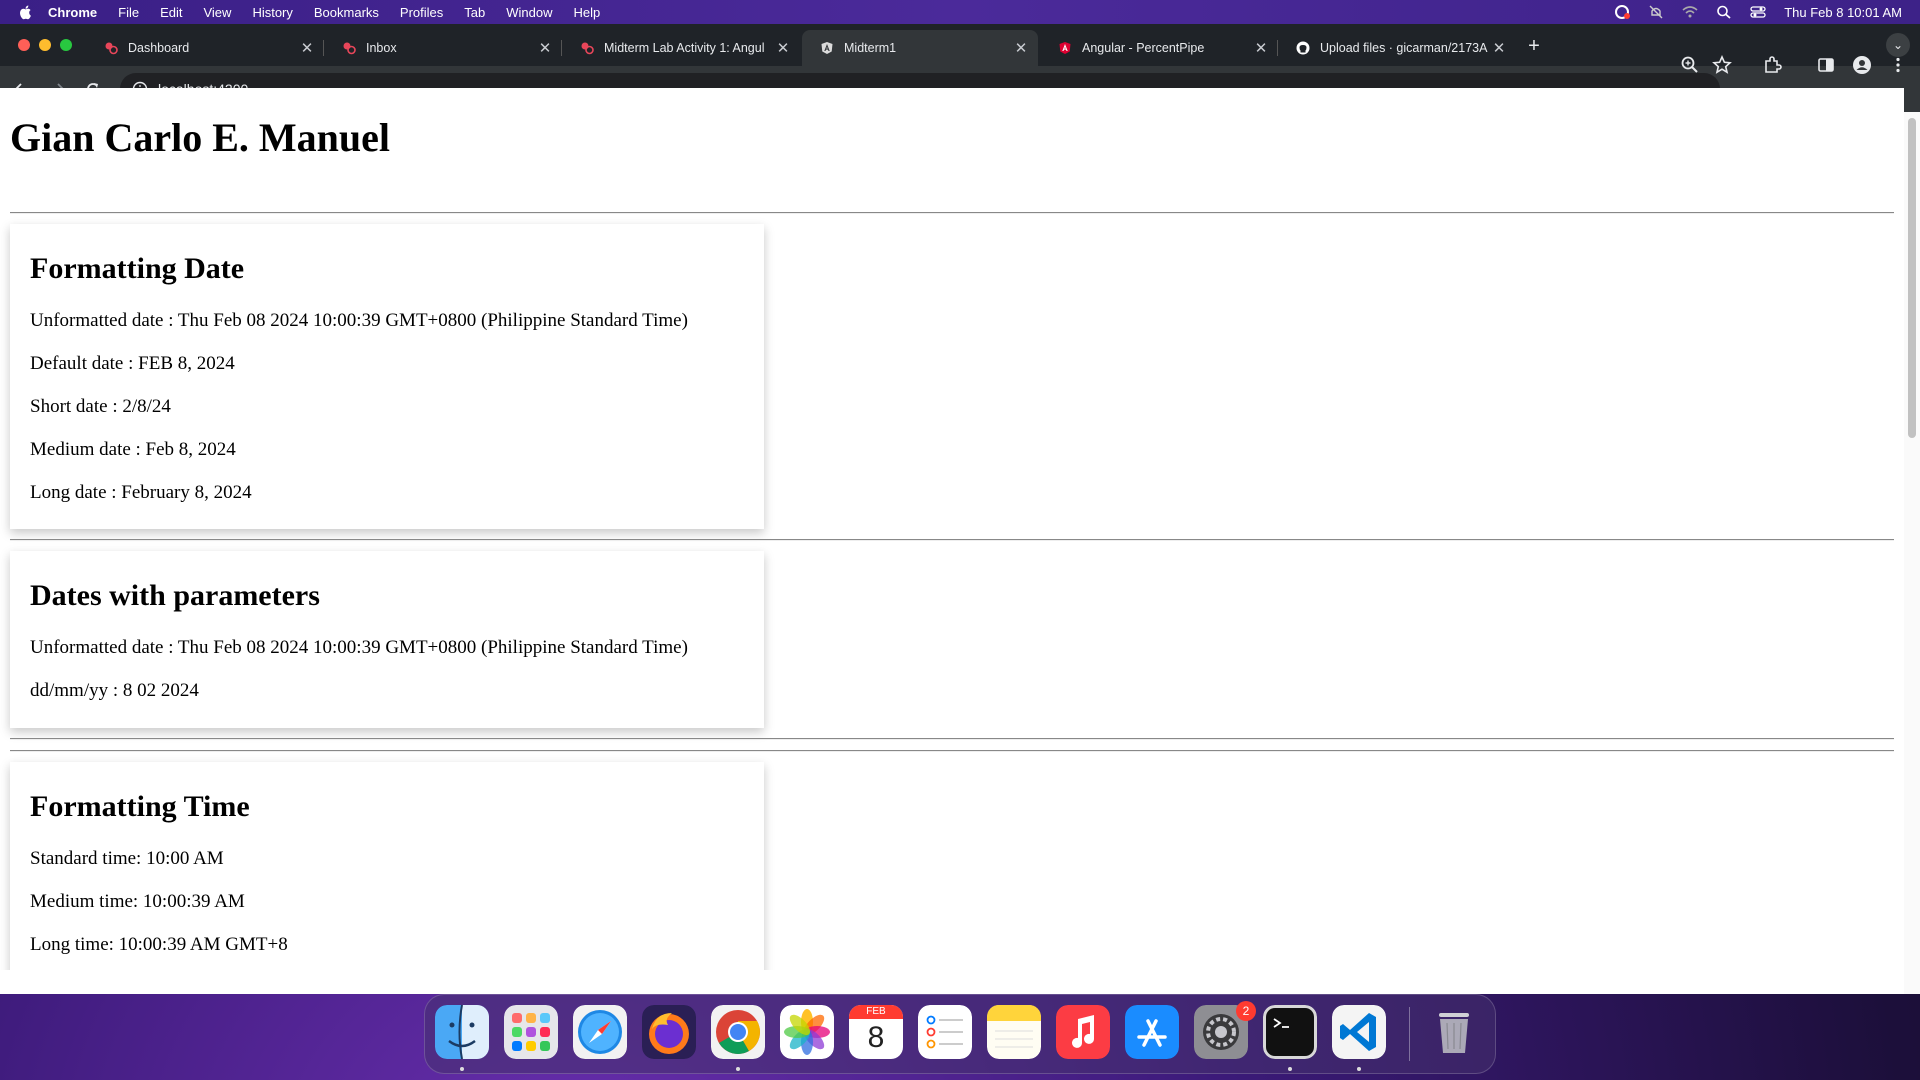 This screenshot has width=1920, height=1080. I want to click on settings-badge: 2, so click(1246, 1011).